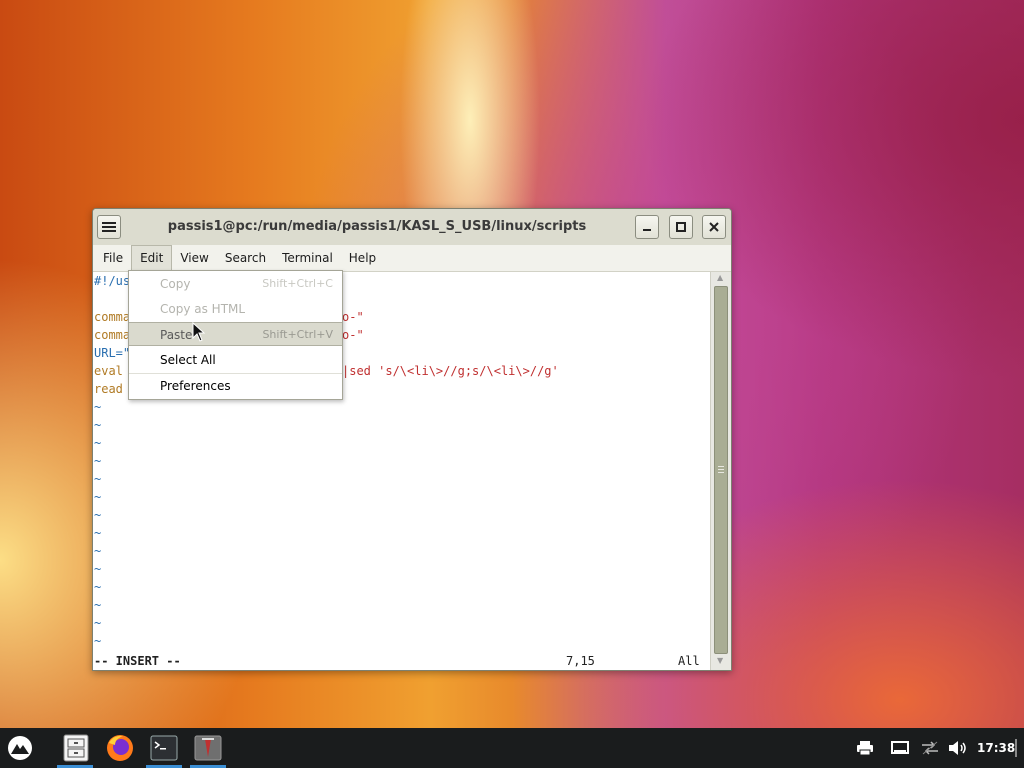  I want to click on close-button, so click(714, 227).